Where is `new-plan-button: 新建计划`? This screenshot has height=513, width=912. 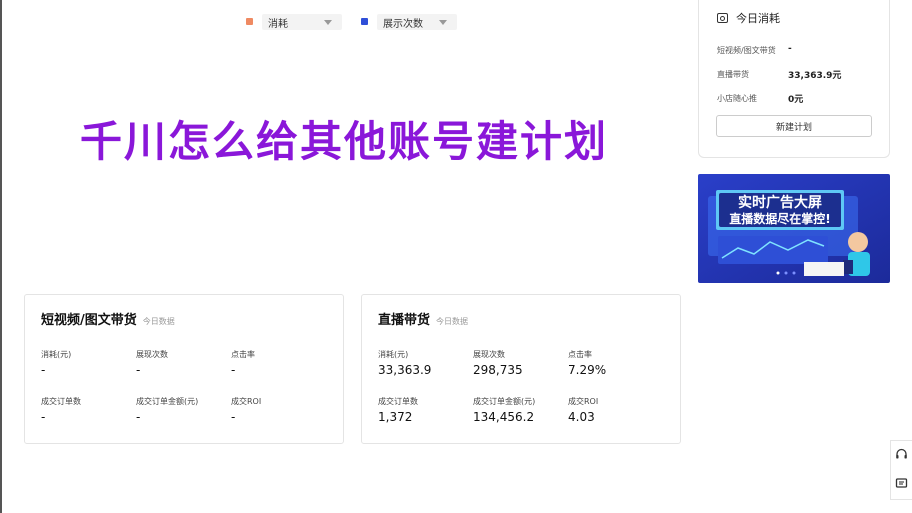
new-plan-button: 新建计划 is located at coordinates (794, 126).